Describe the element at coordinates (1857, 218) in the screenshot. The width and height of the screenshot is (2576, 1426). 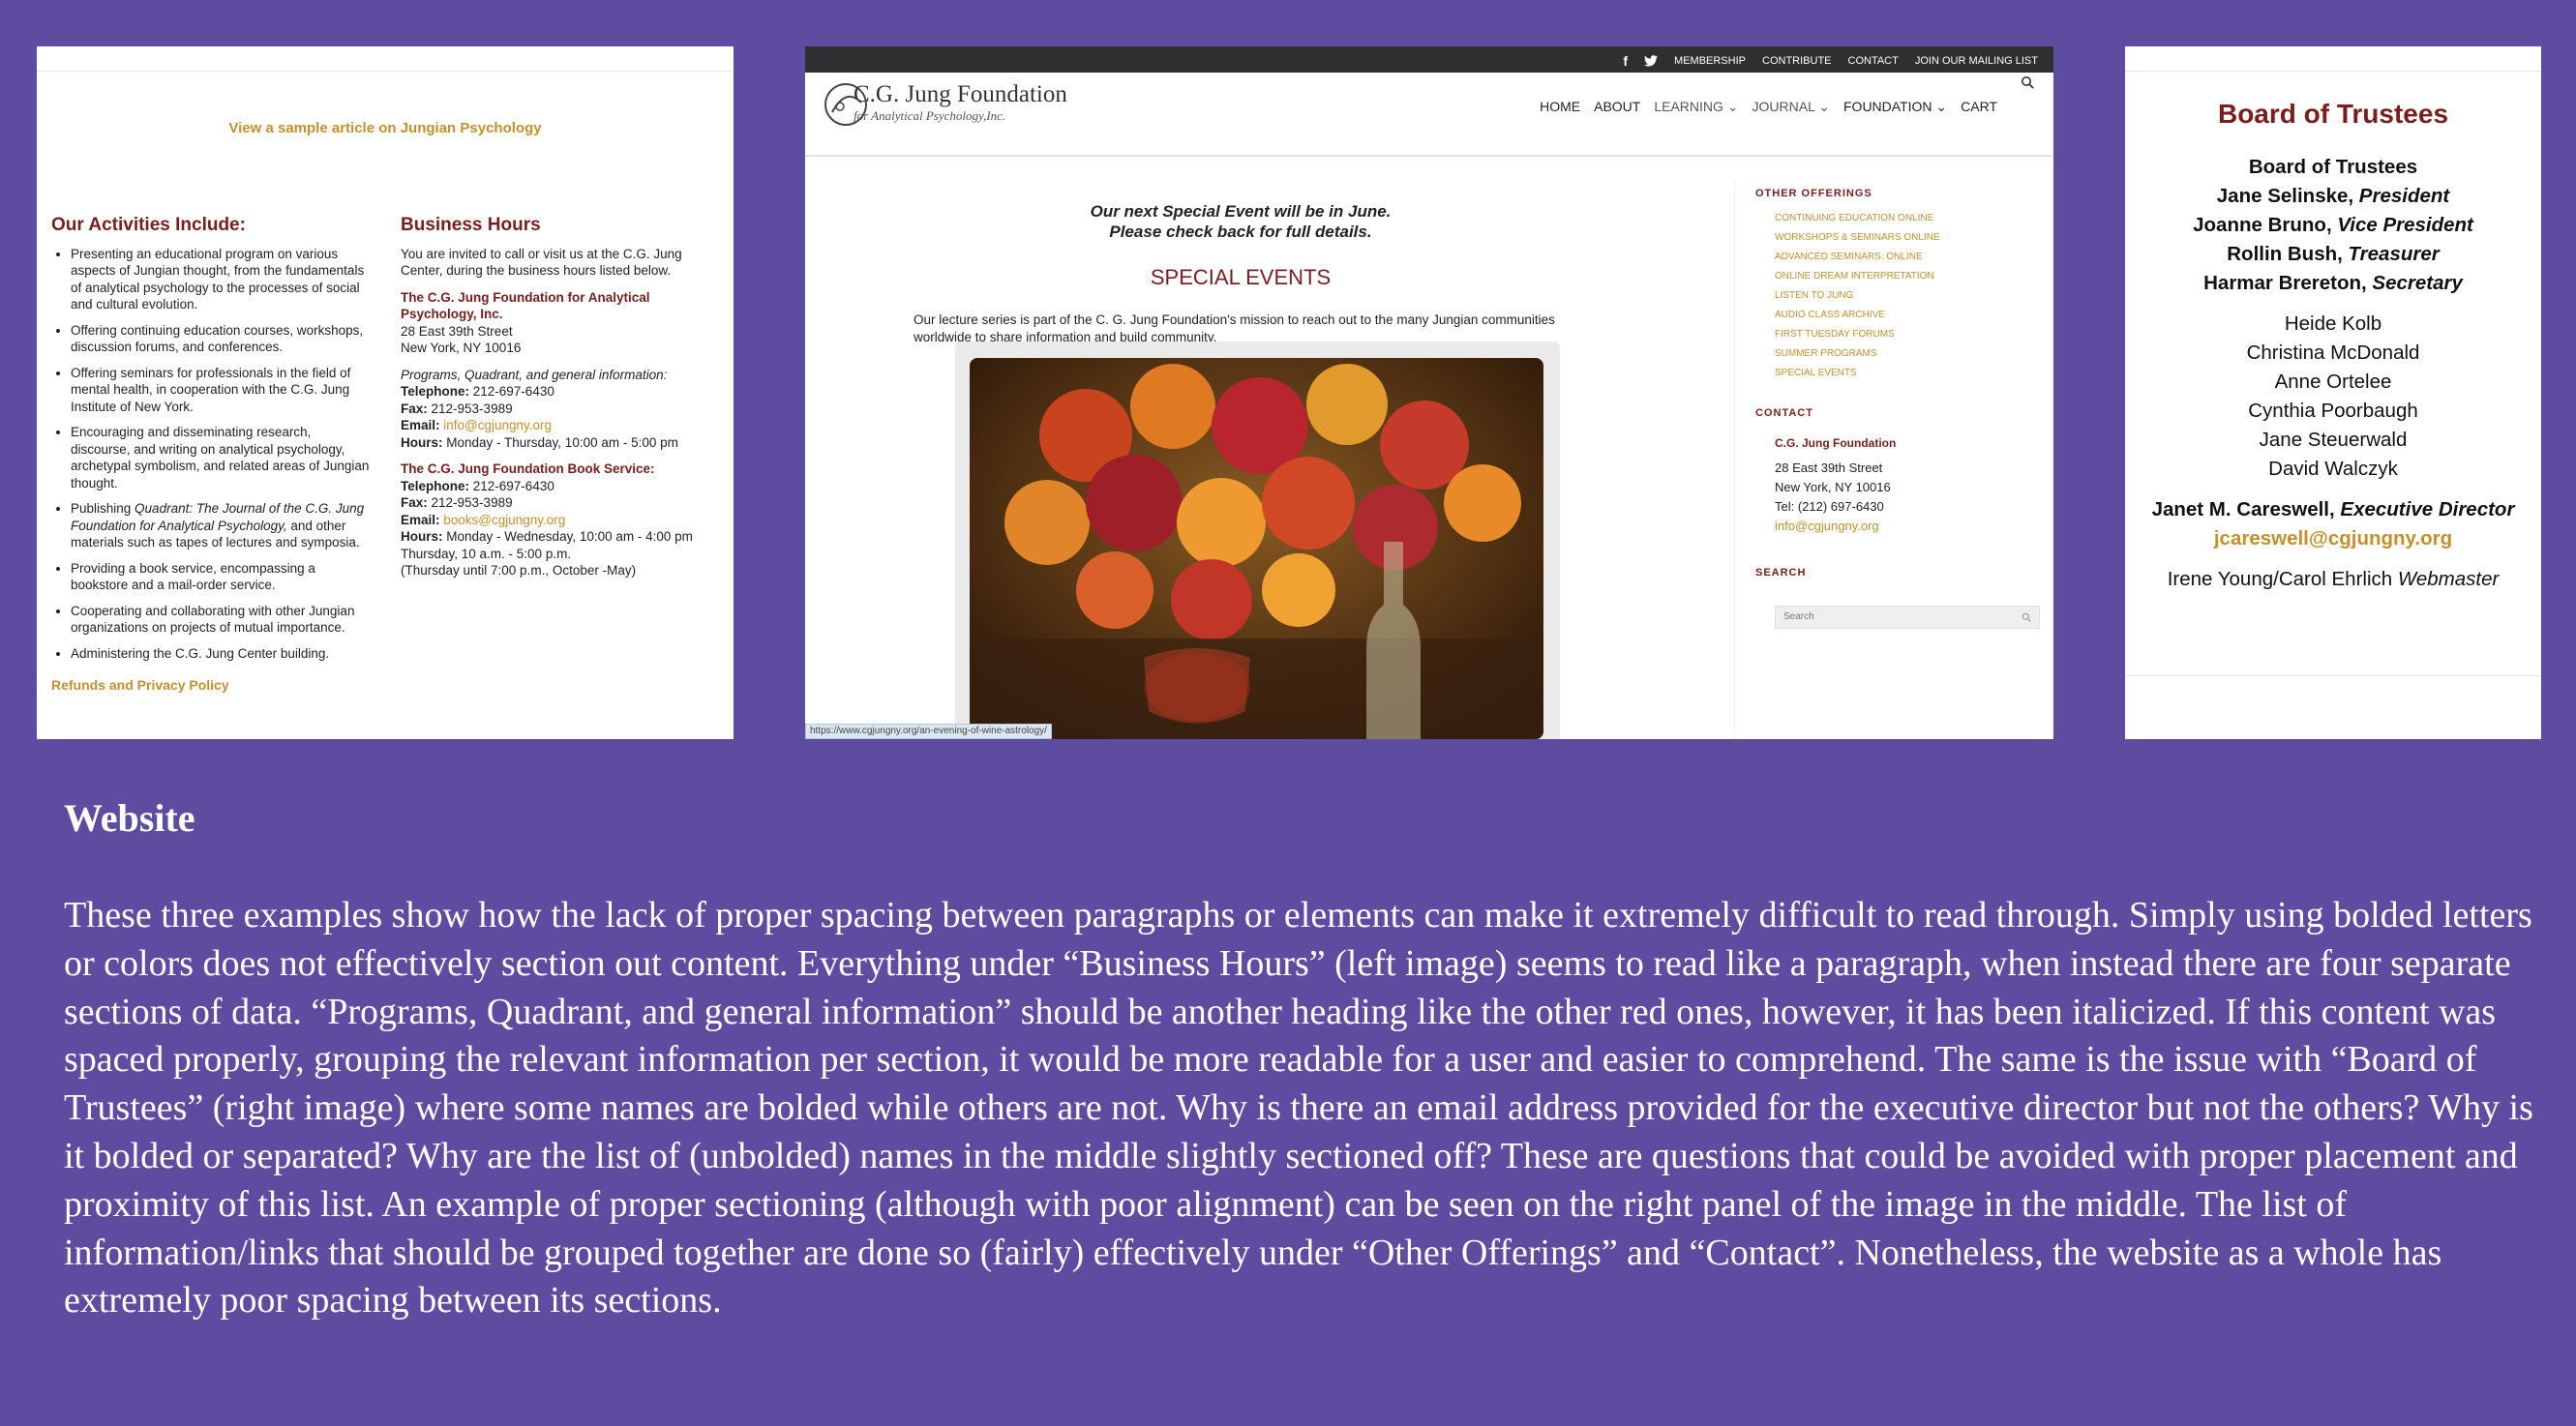
I see `offering-link: CONTINUING EDUCATION ONLINE` at that location.